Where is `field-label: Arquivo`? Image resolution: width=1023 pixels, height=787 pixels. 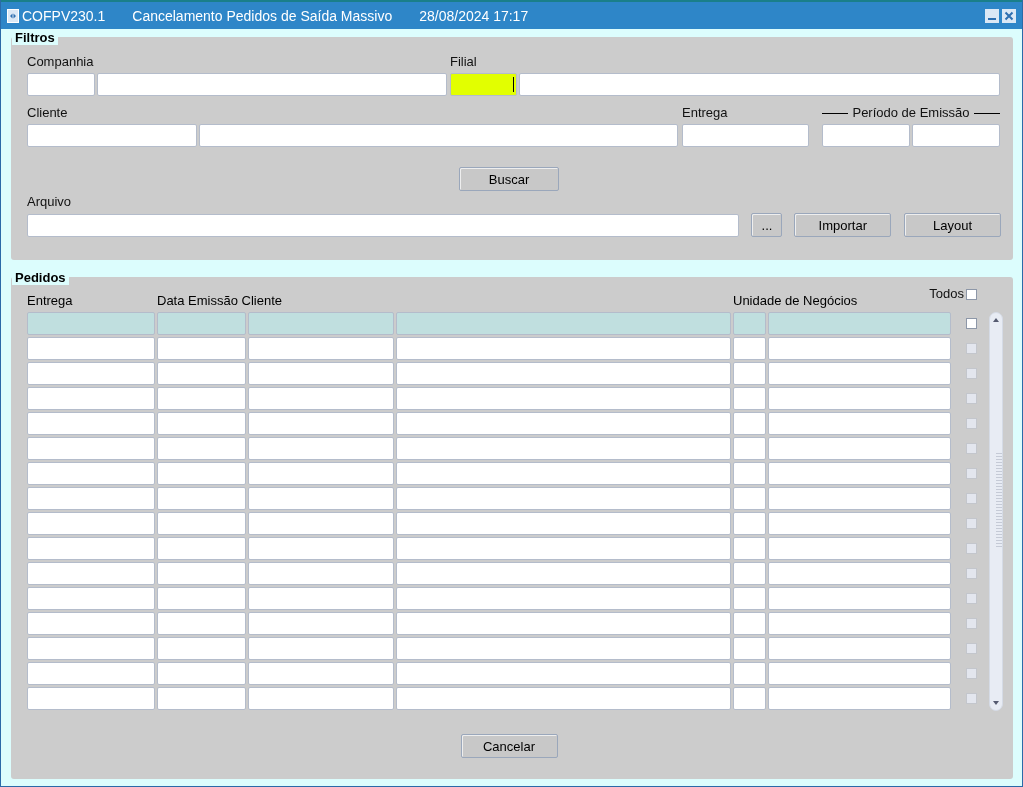 field-label: Arquivo is located at coordinates (50, 202).